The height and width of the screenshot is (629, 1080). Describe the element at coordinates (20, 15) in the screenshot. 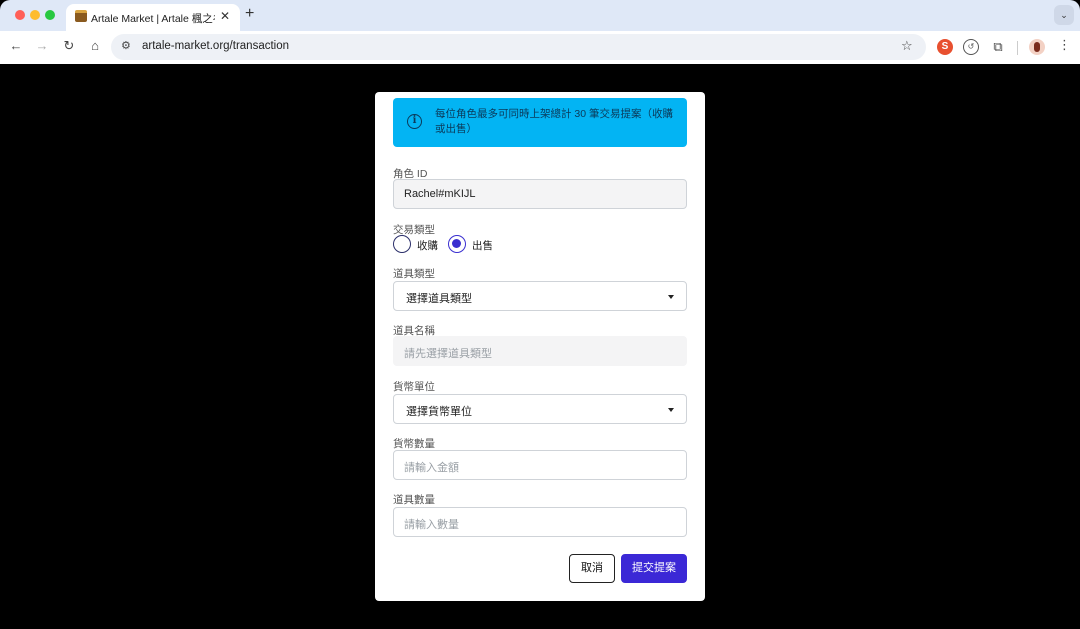

I see `close-window-button` at that location.